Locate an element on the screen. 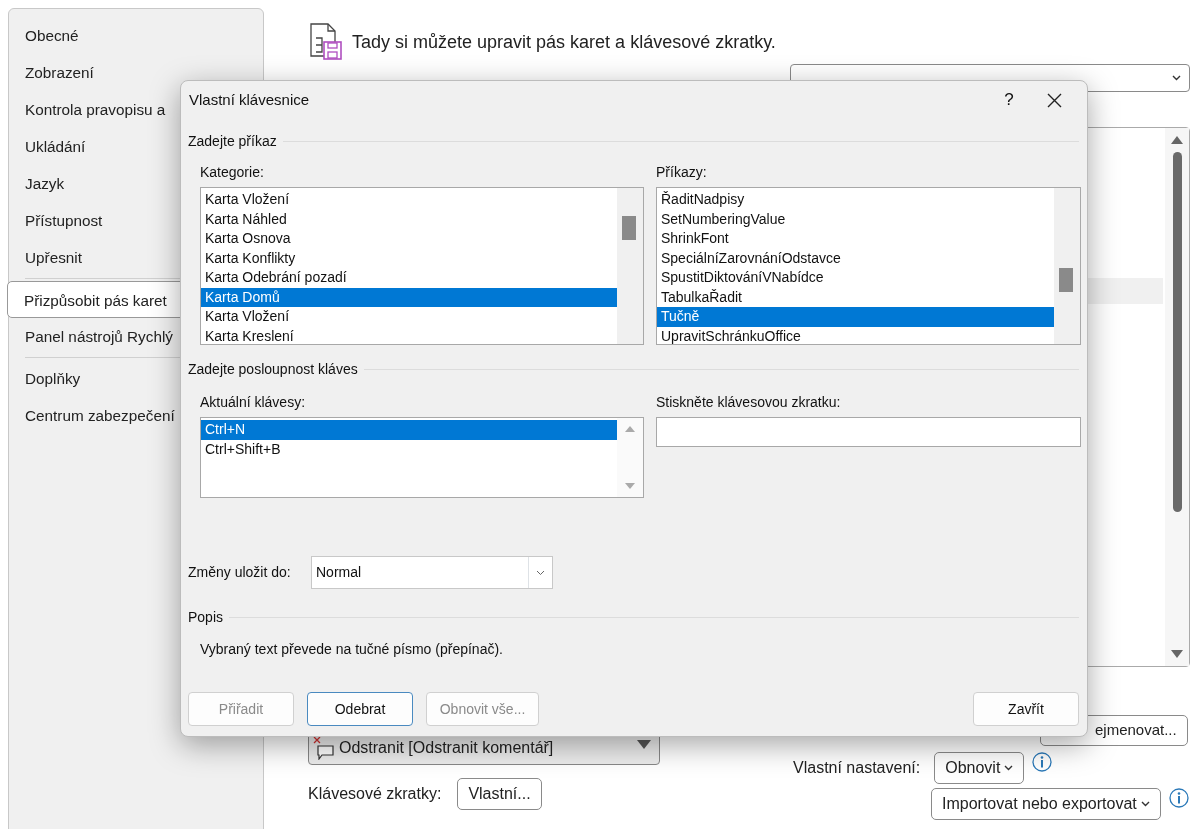 The image size is (1200, 829). sidebar-item: Obecné is located at coordinates (136, 35).